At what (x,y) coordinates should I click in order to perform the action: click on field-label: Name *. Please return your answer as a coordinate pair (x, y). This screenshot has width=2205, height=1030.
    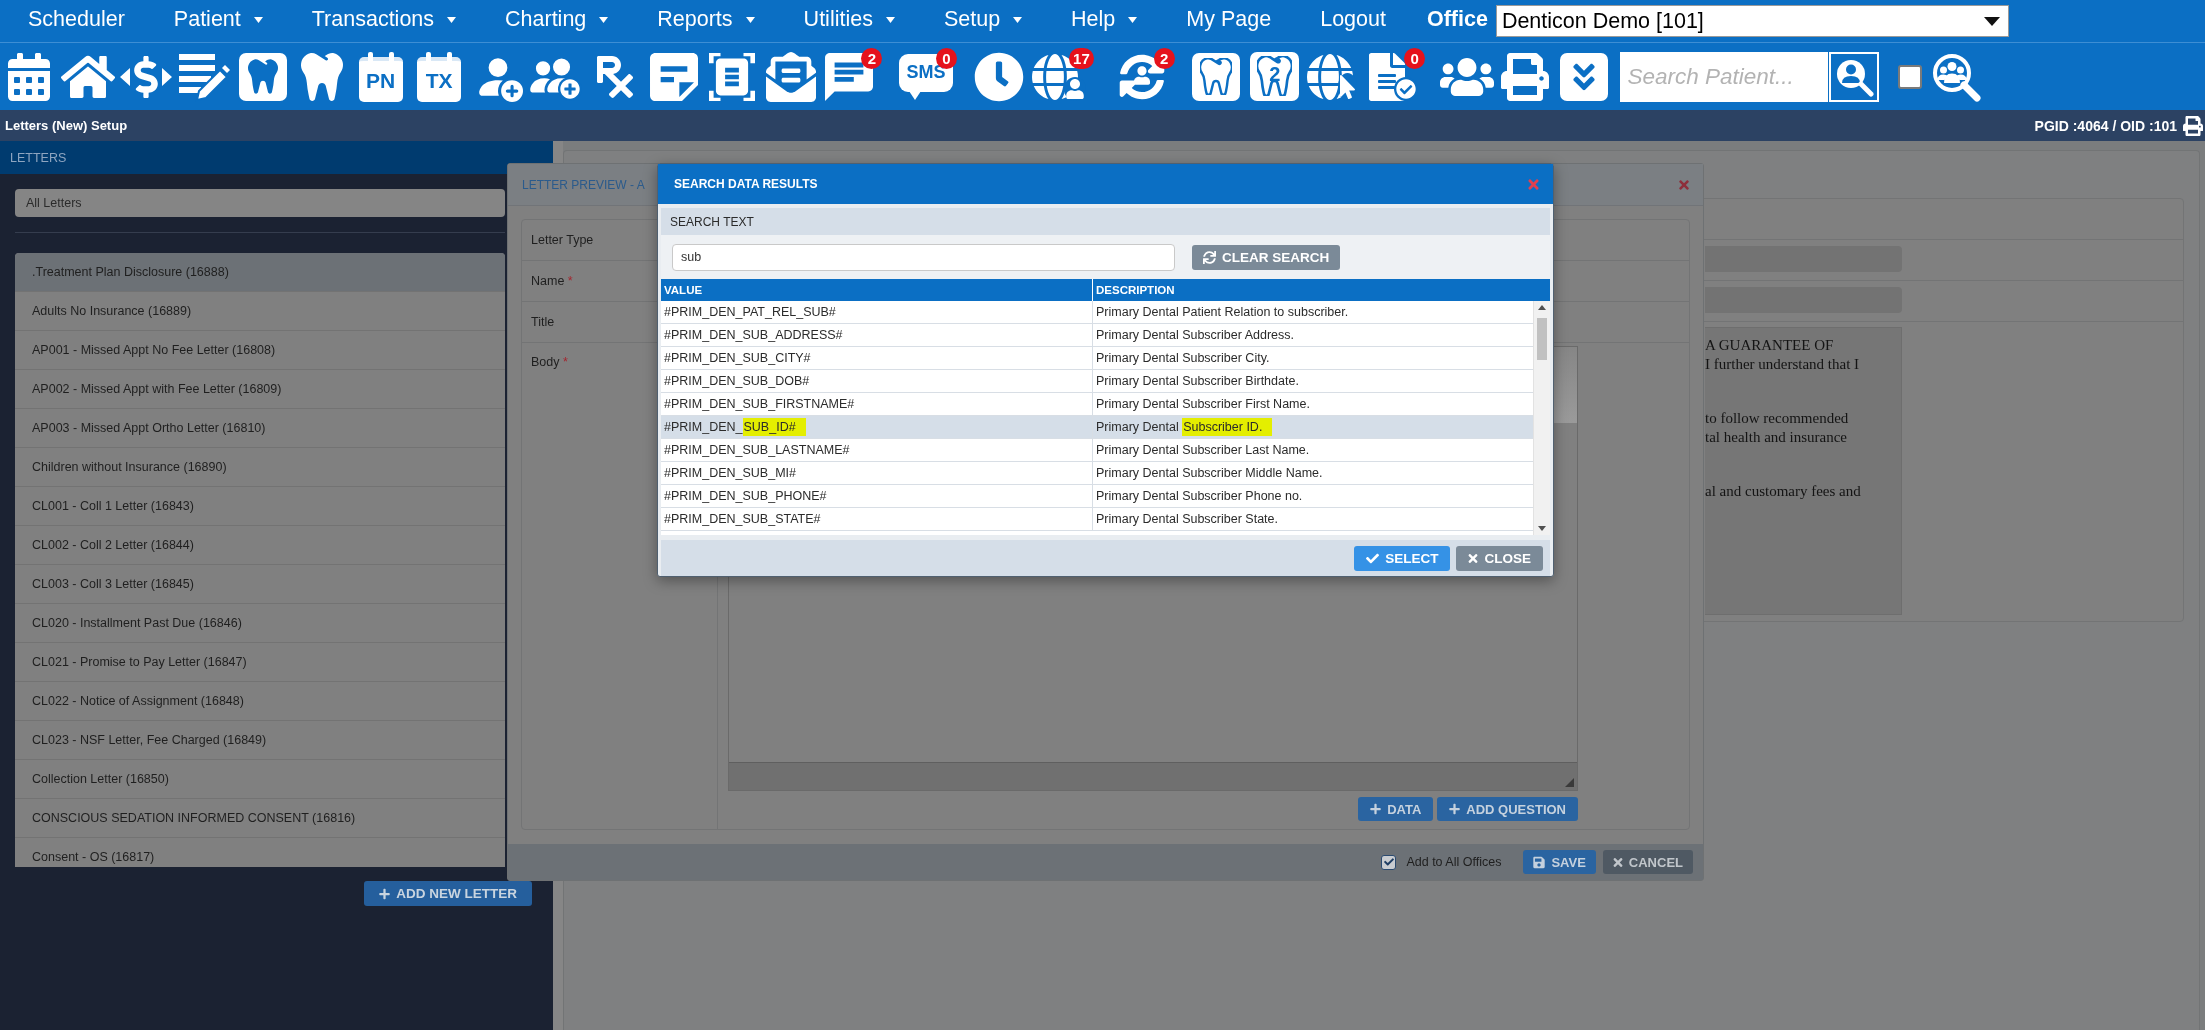
    Looking at the image, I should click on (552, 281).